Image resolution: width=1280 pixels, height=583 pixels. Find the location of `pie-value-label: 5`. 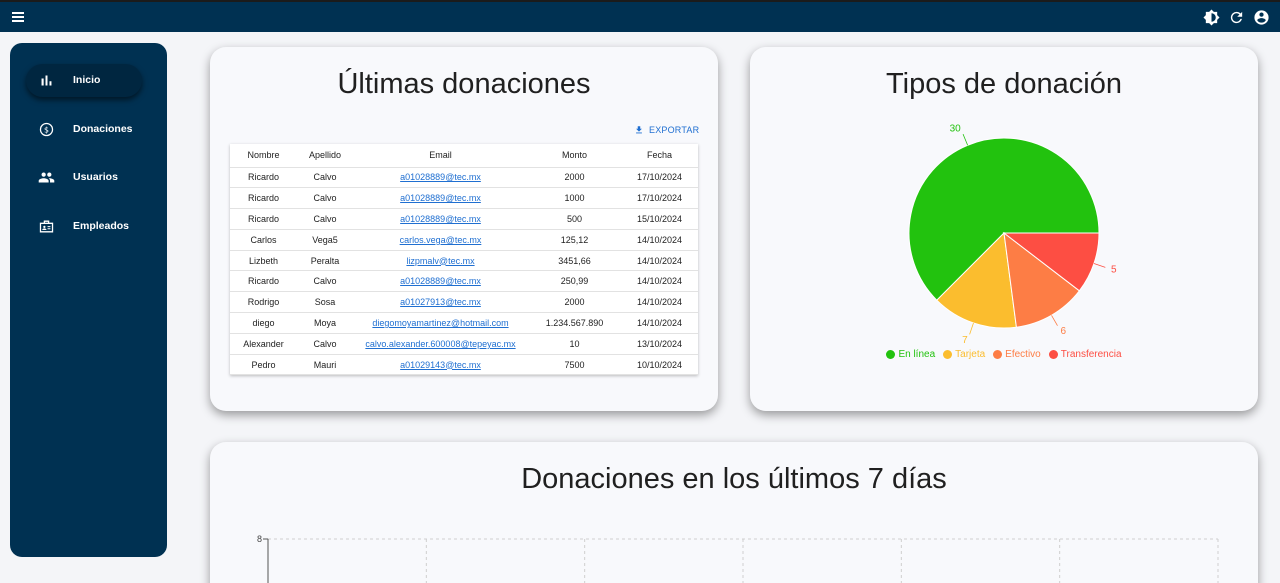

pie-value-label: 5 is located at coordinates (1114, 269).